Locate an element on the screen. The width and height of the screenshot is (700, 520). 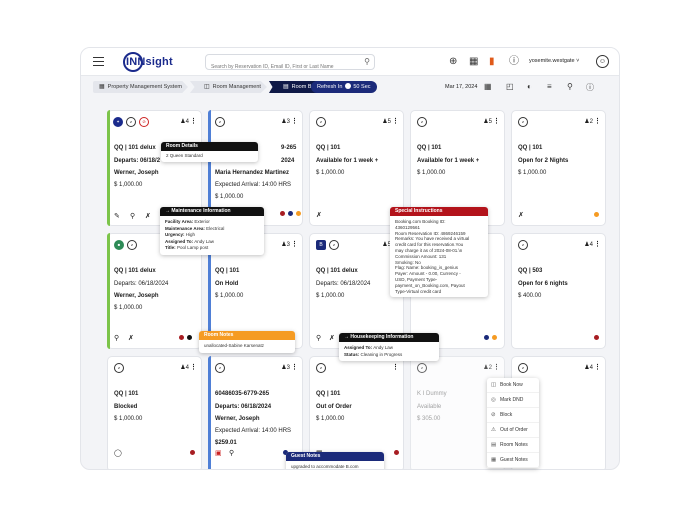
dashboard-icon: ◐ is located at coordinates (529, 86).